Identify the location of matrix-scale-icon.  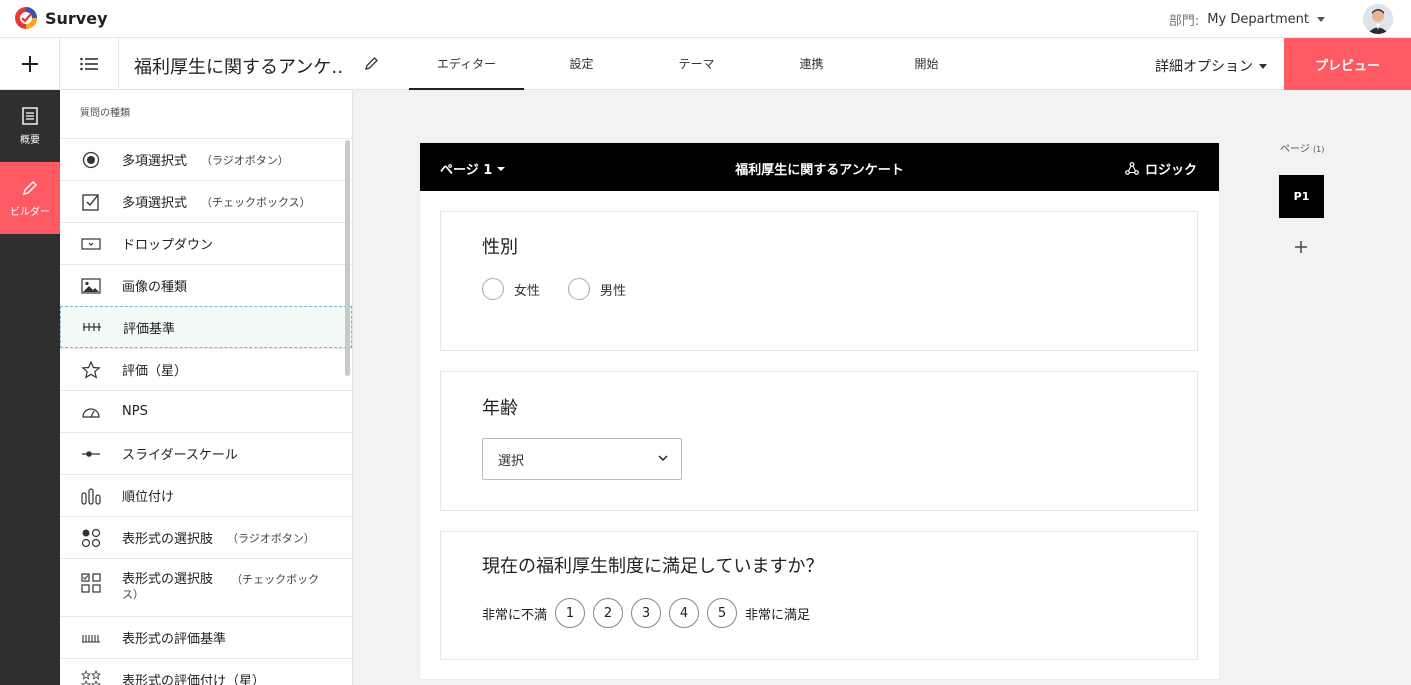
(91, 638).